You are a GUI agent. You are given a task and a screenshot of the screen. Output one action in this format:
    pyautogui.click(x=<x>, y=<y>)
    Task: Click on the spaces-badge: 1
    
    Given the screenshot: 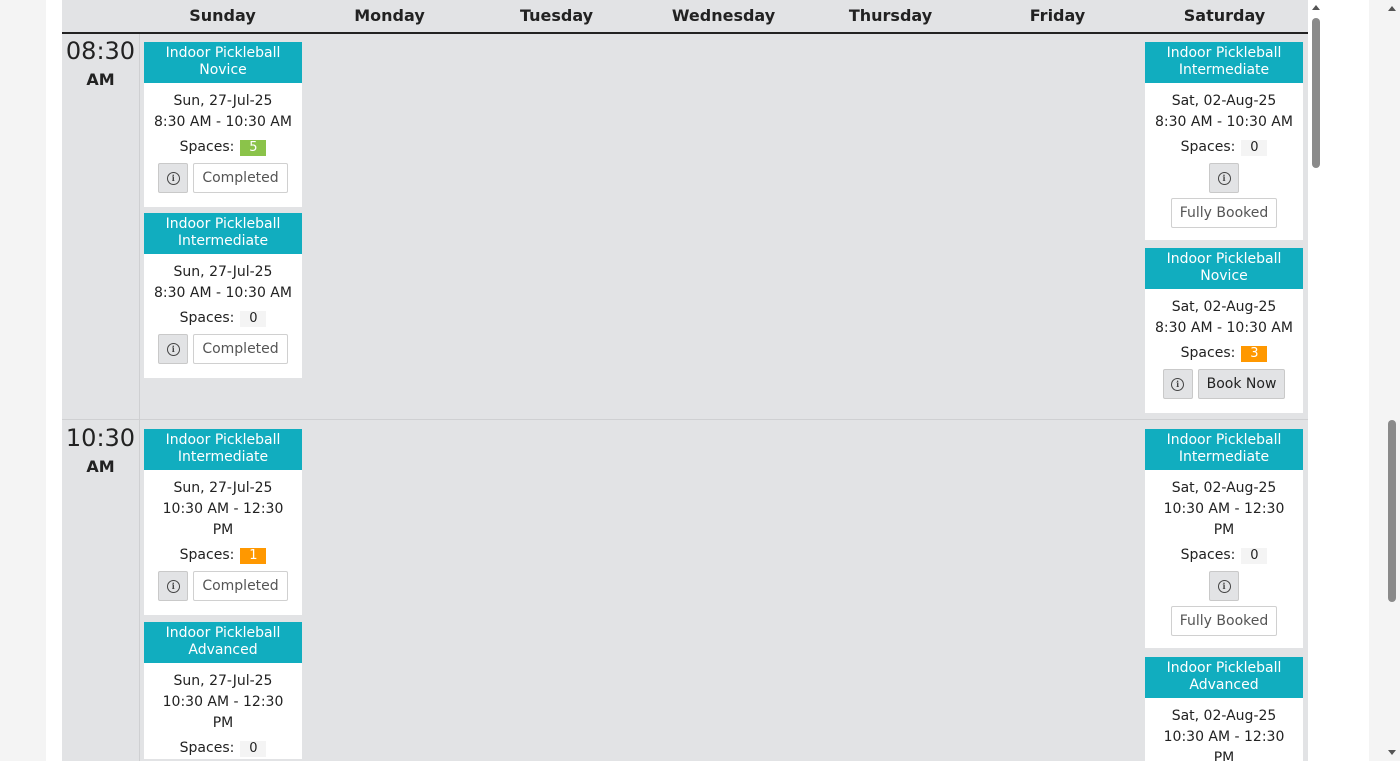 What is the action you would take?
    pyautogui.click(x=253, y=556)
    